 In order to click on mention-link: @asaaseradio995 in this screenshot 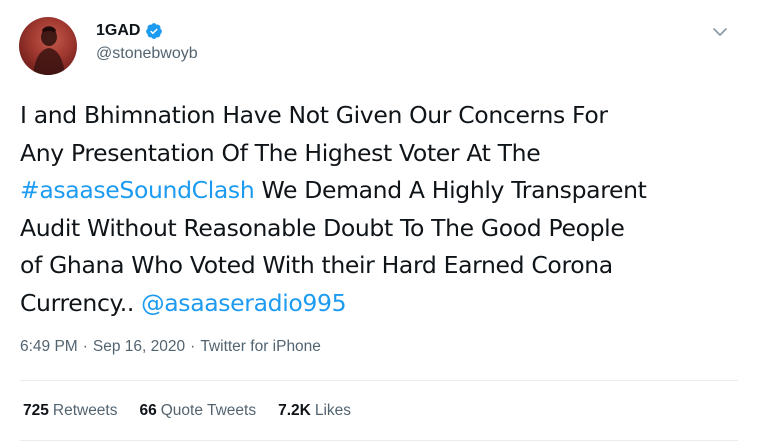, I will do `click(243, 303)`.